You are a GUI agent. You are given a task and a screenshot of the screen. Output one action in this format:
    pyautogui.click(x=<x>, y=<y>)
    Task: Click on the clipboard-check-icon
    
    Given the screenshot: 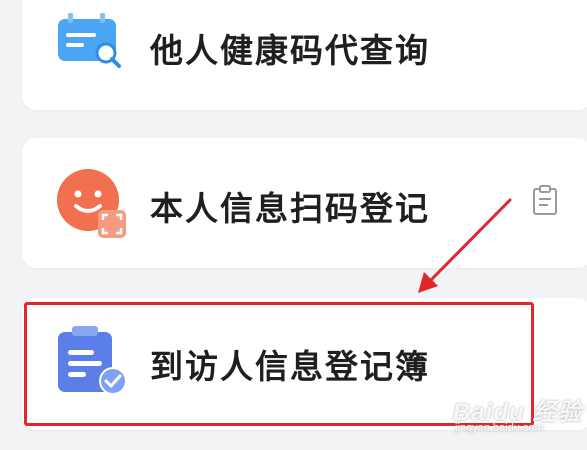 What is the action you would take?
    pyautogui.click(x=93, y=365)
    